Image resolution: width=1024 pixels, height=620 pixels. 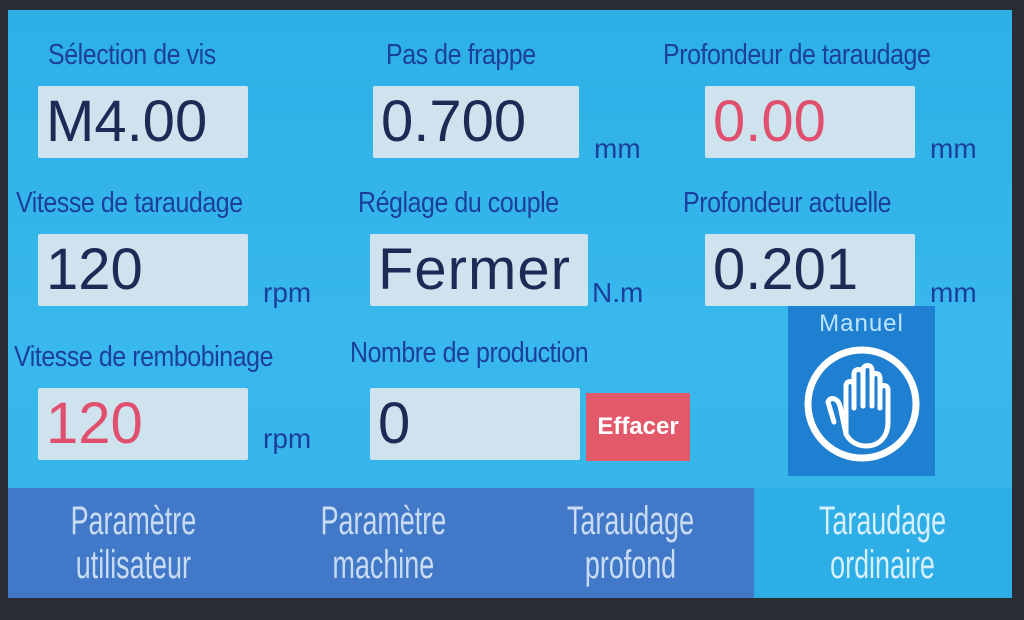 What do you see at coordinates (786, 269) in the screenshot?
I see `current-depth-value: 0.201` at bounding box center [786, 269].